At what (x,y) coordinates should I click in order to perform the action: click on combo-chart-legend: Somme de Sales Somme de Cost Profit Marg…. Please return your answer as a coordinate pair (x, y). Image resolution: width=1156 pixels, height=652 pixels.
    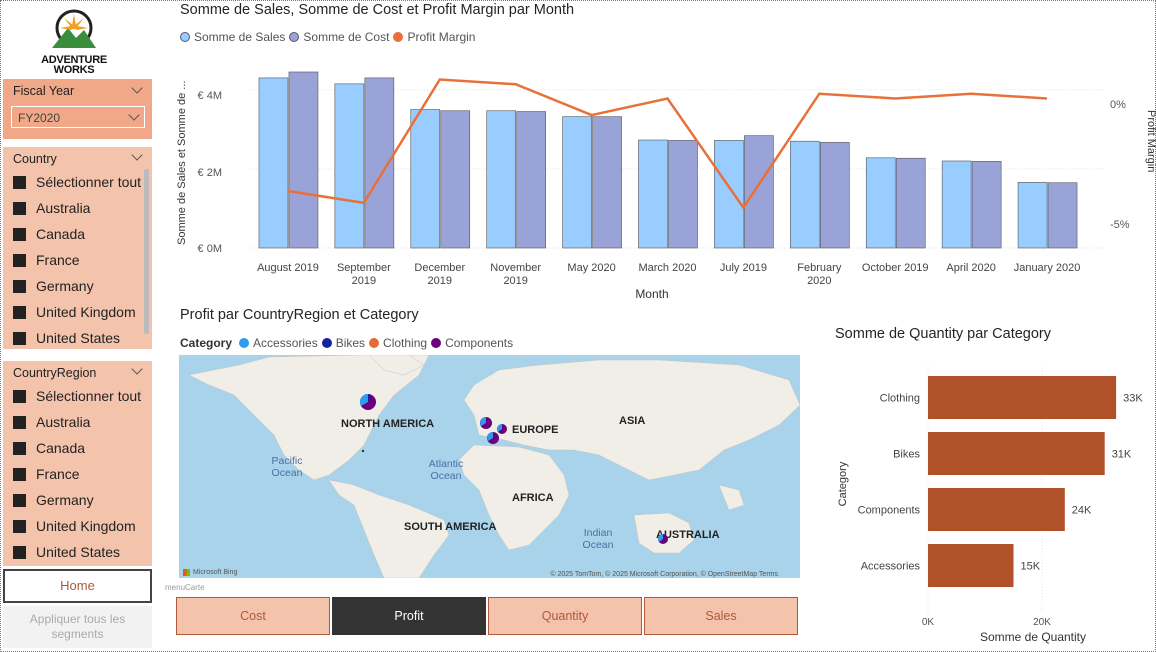
    Looking at the image, I should click on (327, 37).